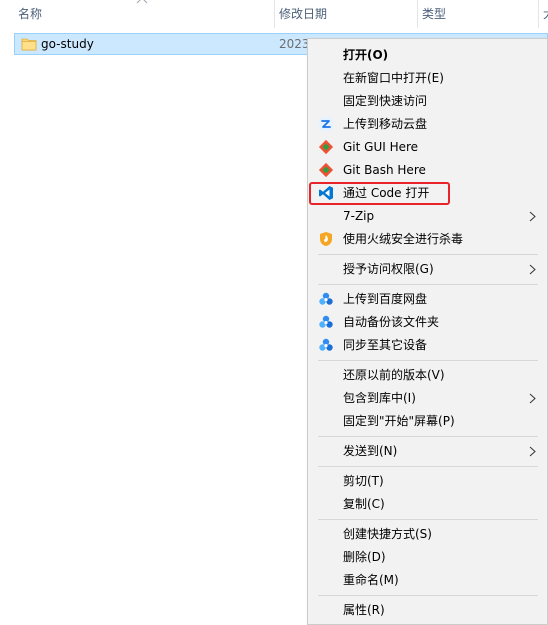  I want to click on menu-item-cut: 剪切(T), so click(427, 481).